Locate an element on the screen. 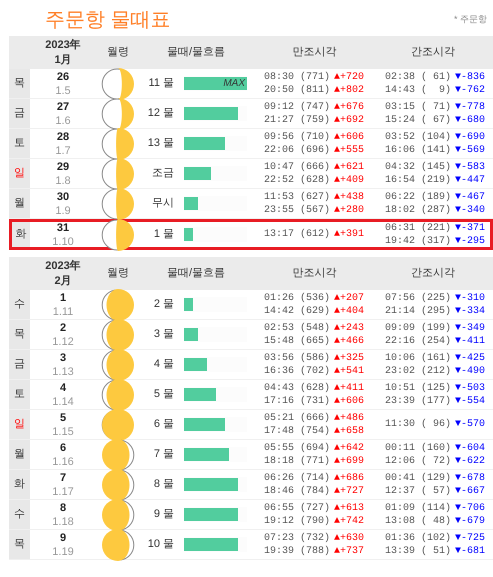 The image size is (493, 577). low-tide-time: 13:08 ( 48) is located at coordinates (418, 521).